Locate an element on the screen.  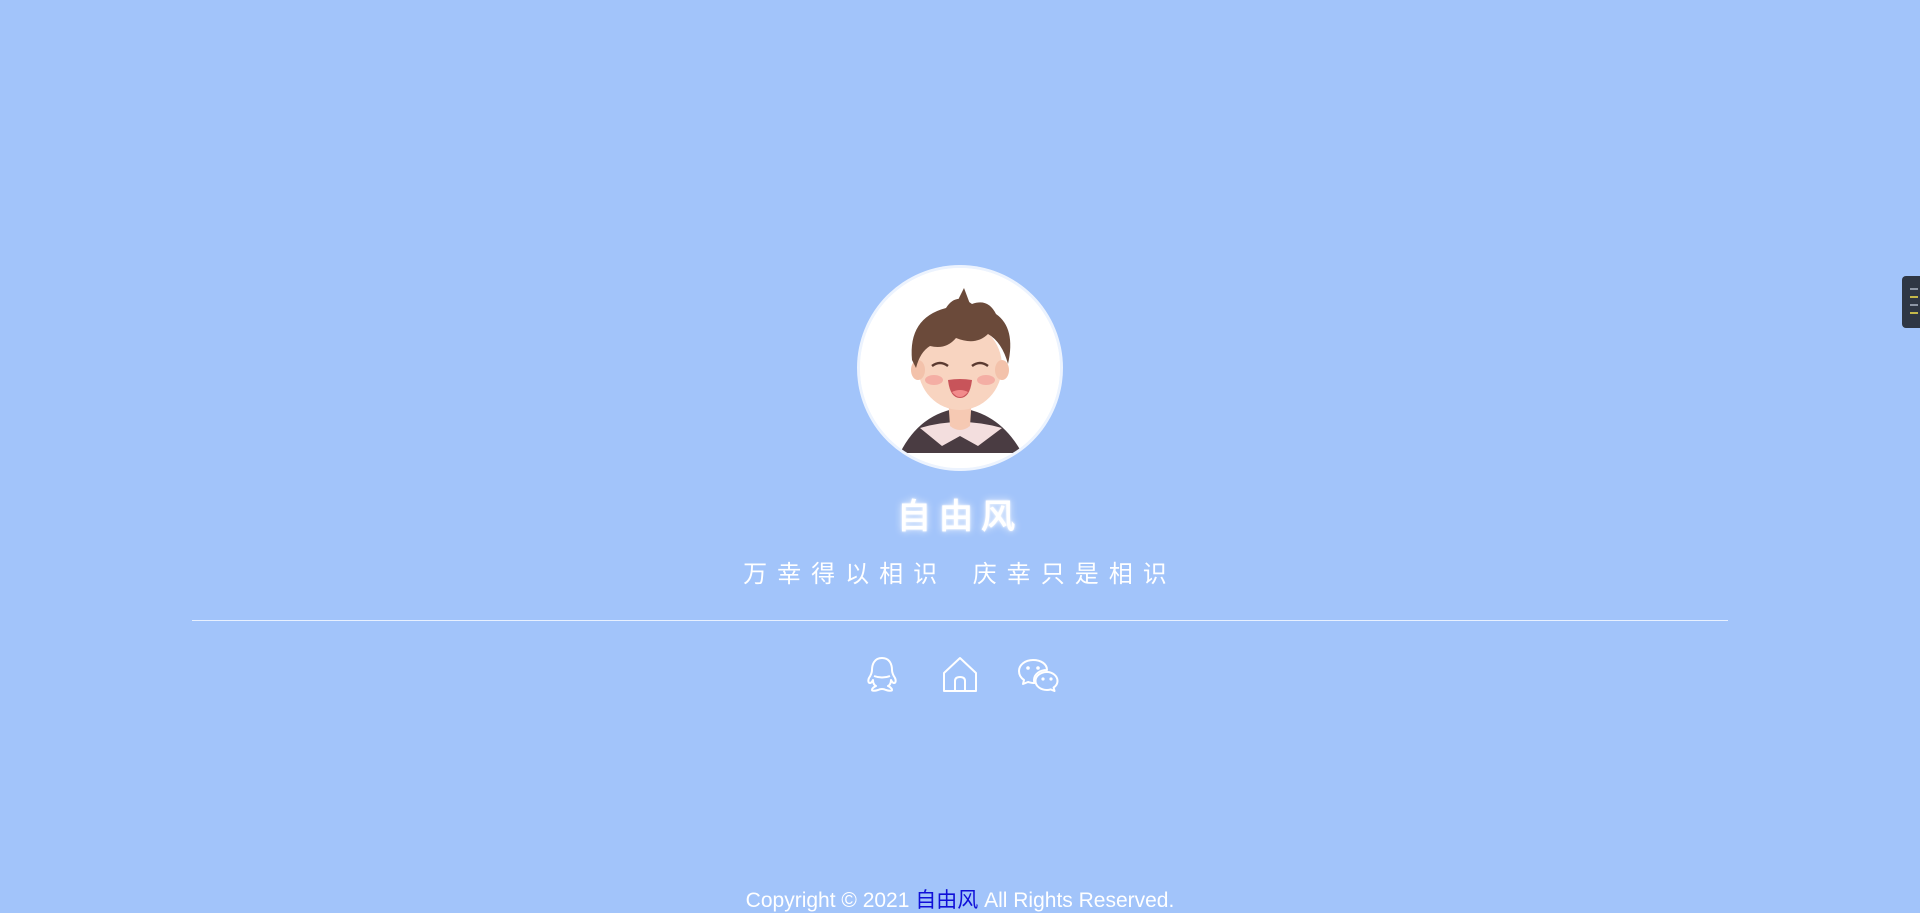
footer-author-link: 自由风 is located at coordinates (946, 900).